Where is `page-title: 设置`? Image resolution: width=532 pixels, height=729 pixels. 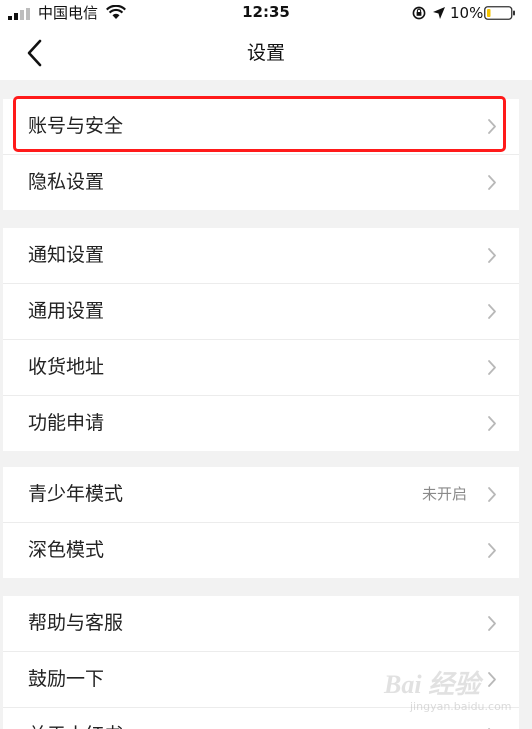
page-title: 设置 is located at coordinates (265, 53).